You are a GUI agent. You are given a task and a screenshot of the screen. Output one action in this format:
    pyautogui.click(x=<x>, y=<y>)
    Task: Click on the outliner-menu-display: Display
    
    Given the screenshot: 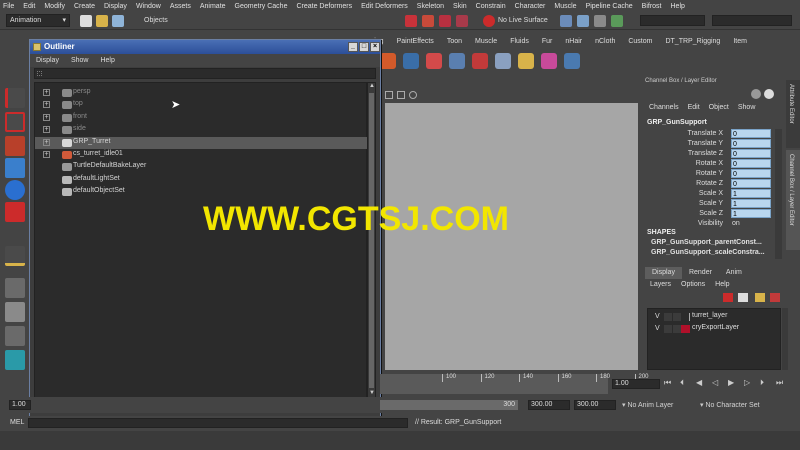 What is the action you would take?
    pyautogui.click(x=47, y=60)
    